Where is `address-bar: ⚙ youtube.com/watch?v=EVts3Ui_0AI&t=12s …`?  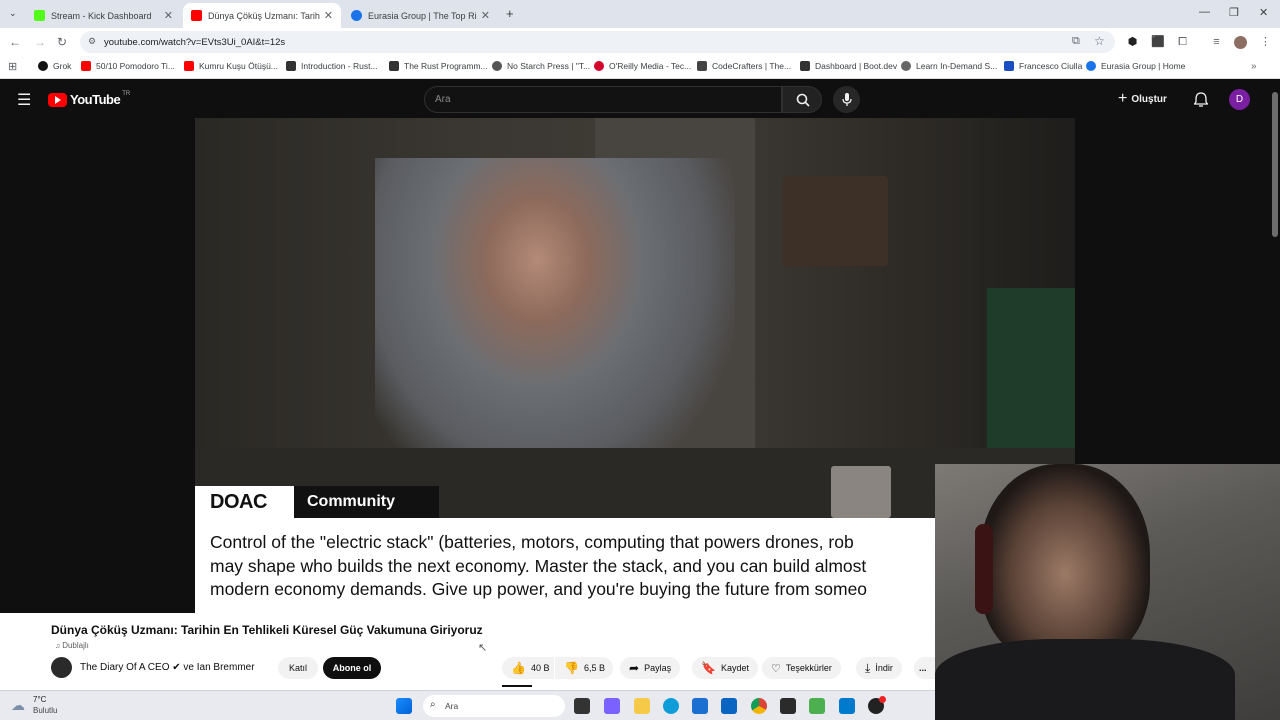 address-bar: ⚙ youtube.com/watch?v=EVts3Ui_0AI&t=12s … is located at coordinates (597, 42).